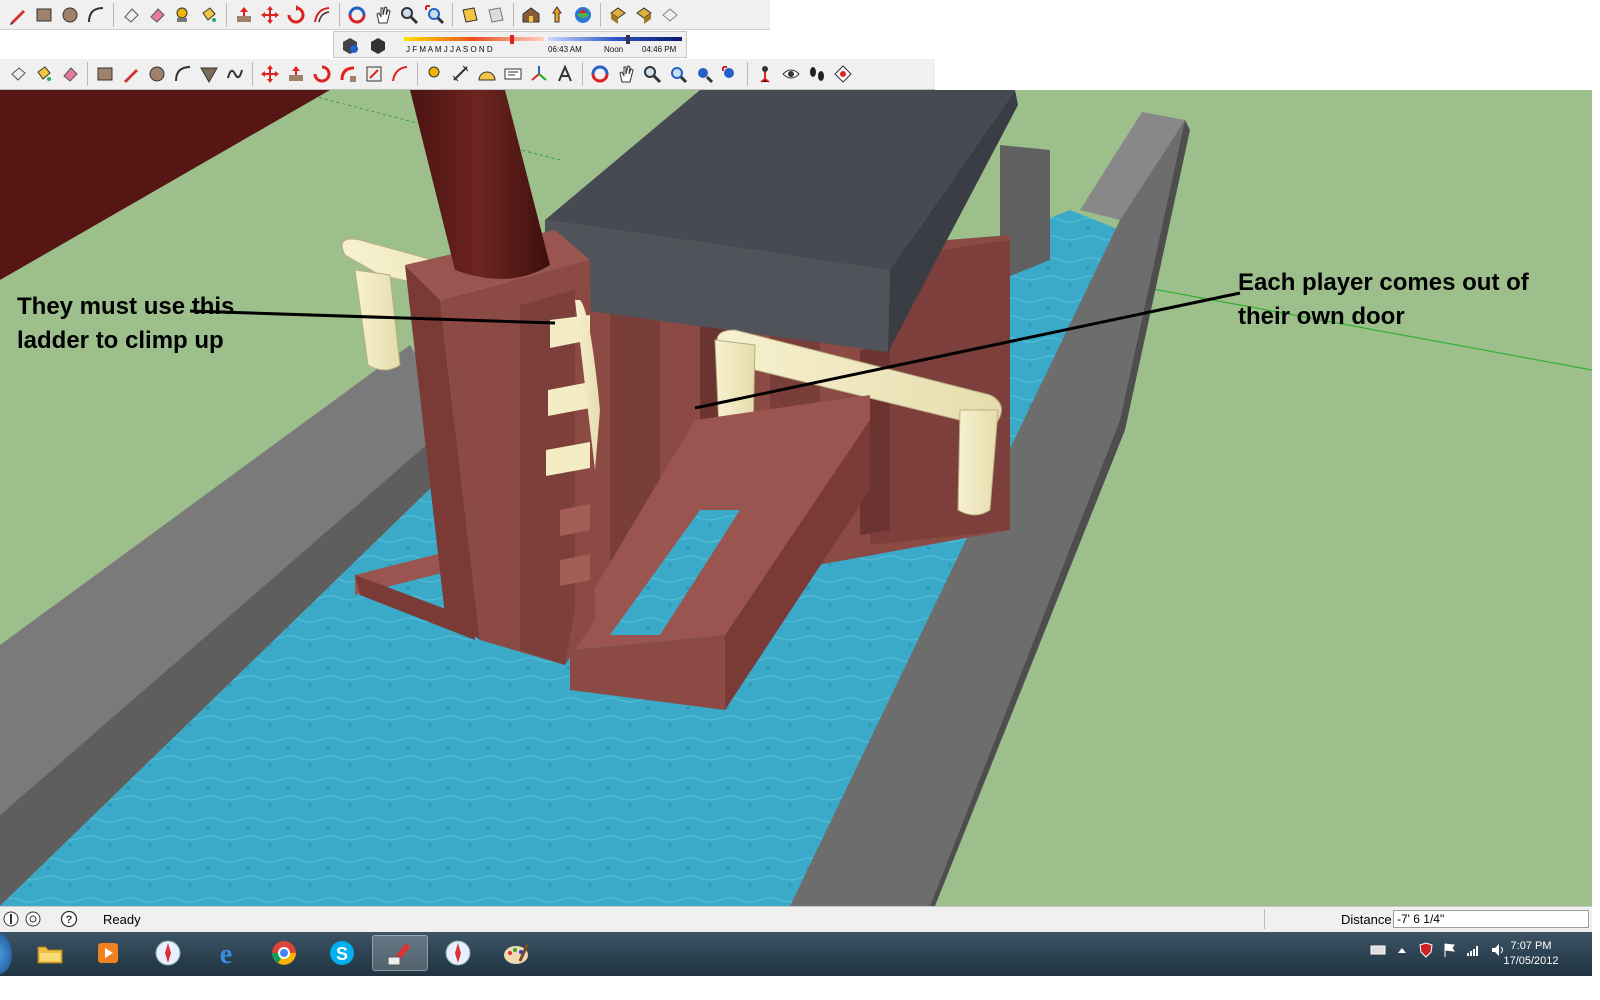  I want to click on axes-icon, so click(539, 74).